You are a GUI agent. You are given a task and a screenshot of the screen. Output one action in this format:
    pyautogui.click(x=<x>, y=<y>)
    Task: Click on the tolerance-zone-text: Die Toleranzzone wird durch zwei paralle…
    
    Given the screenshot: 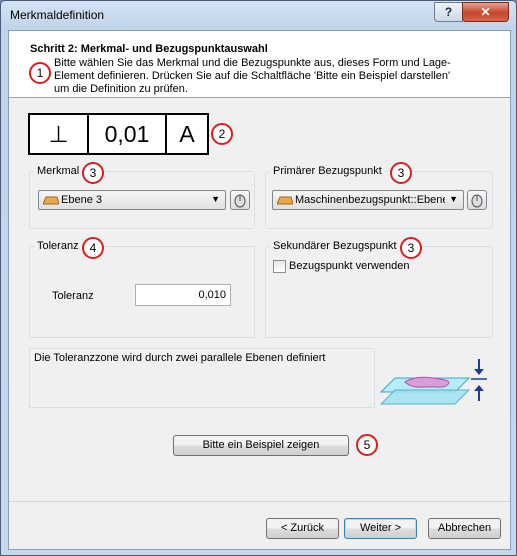 What is the action you would take?
    pyautogui.click(x=180, y=358)
    